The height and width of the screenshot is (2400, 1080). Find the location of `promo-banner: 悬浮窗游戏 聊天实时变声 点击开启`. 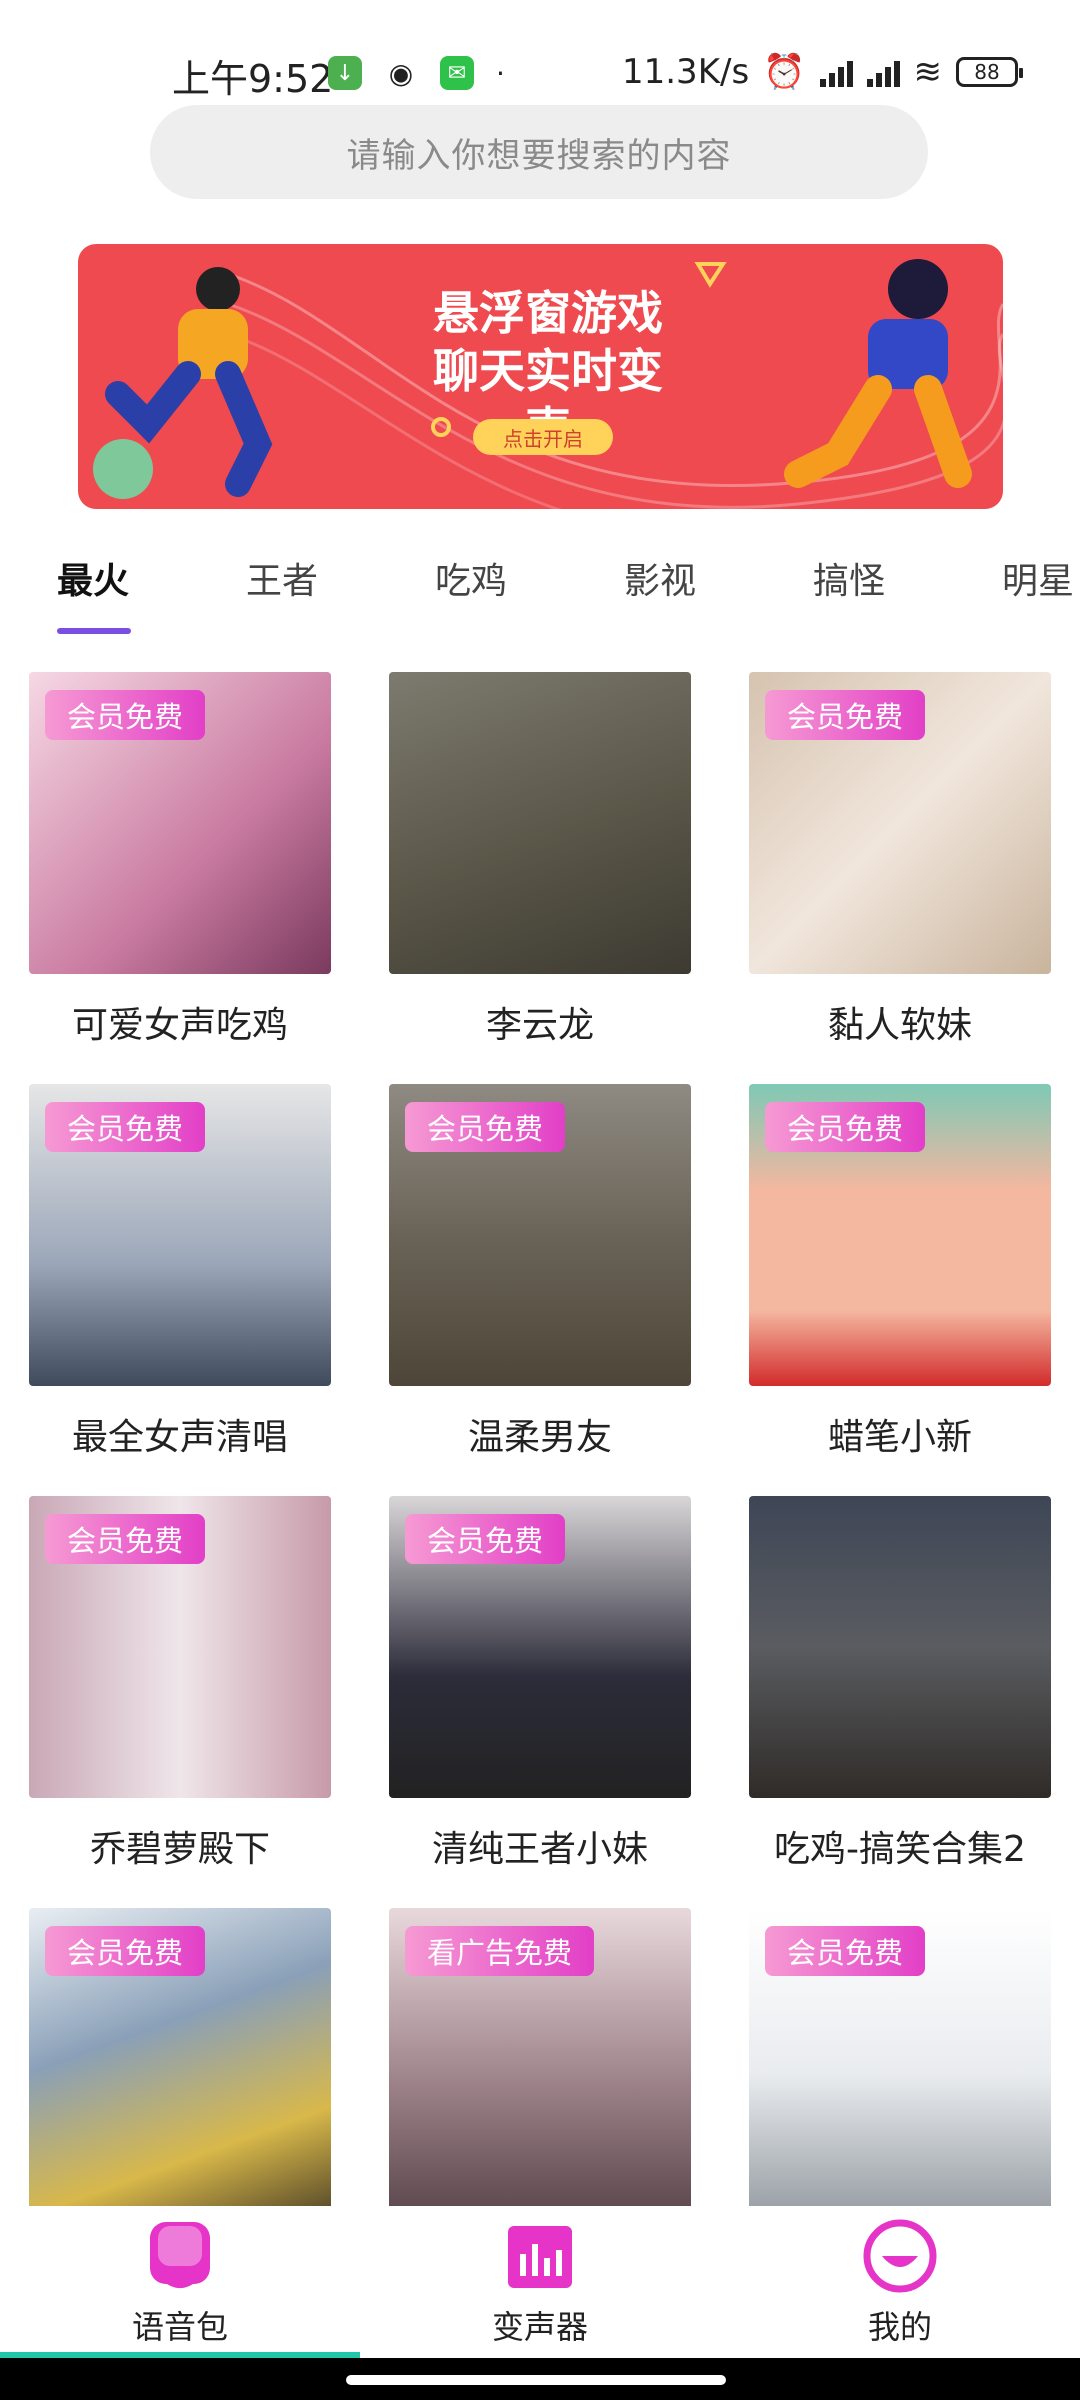

promo-banner: 悬浮窗游戏 聊天实时变声 点击开启 is located at coordinates (540, 376).